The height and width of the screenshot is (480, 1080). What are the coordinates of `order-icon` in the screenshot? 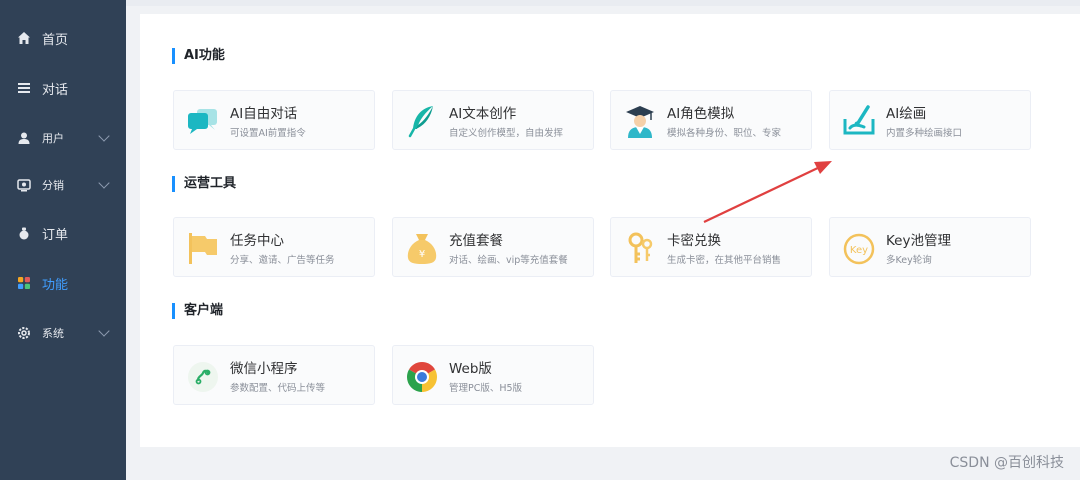 It's located at (24, 233).